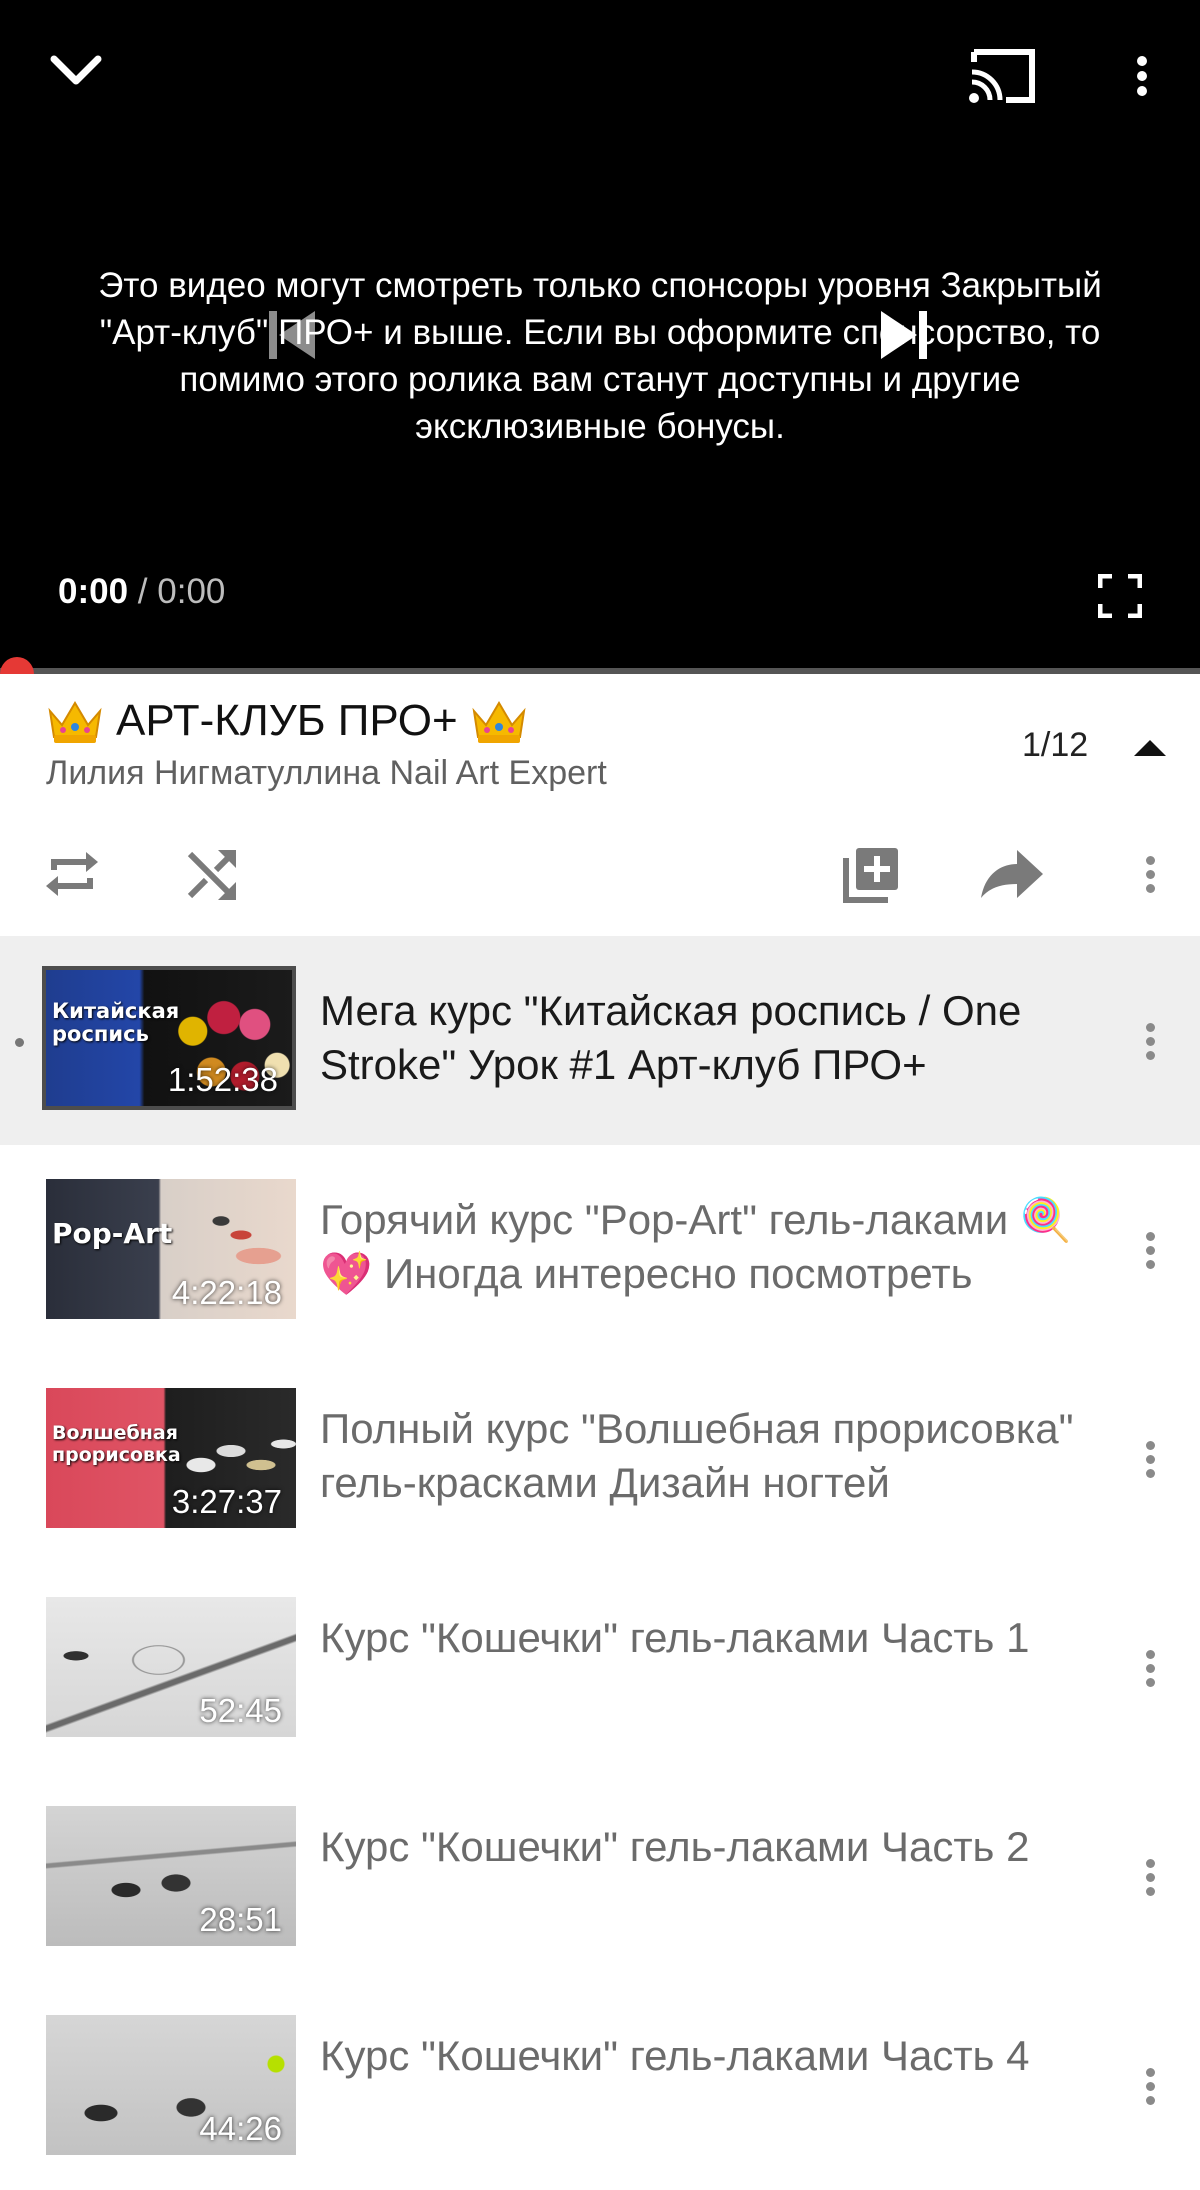  What do you see at coordinates (226, 1501) in the screenshot?
I see `video-duration: 3:27:37` at bounding box center [226, 1501].